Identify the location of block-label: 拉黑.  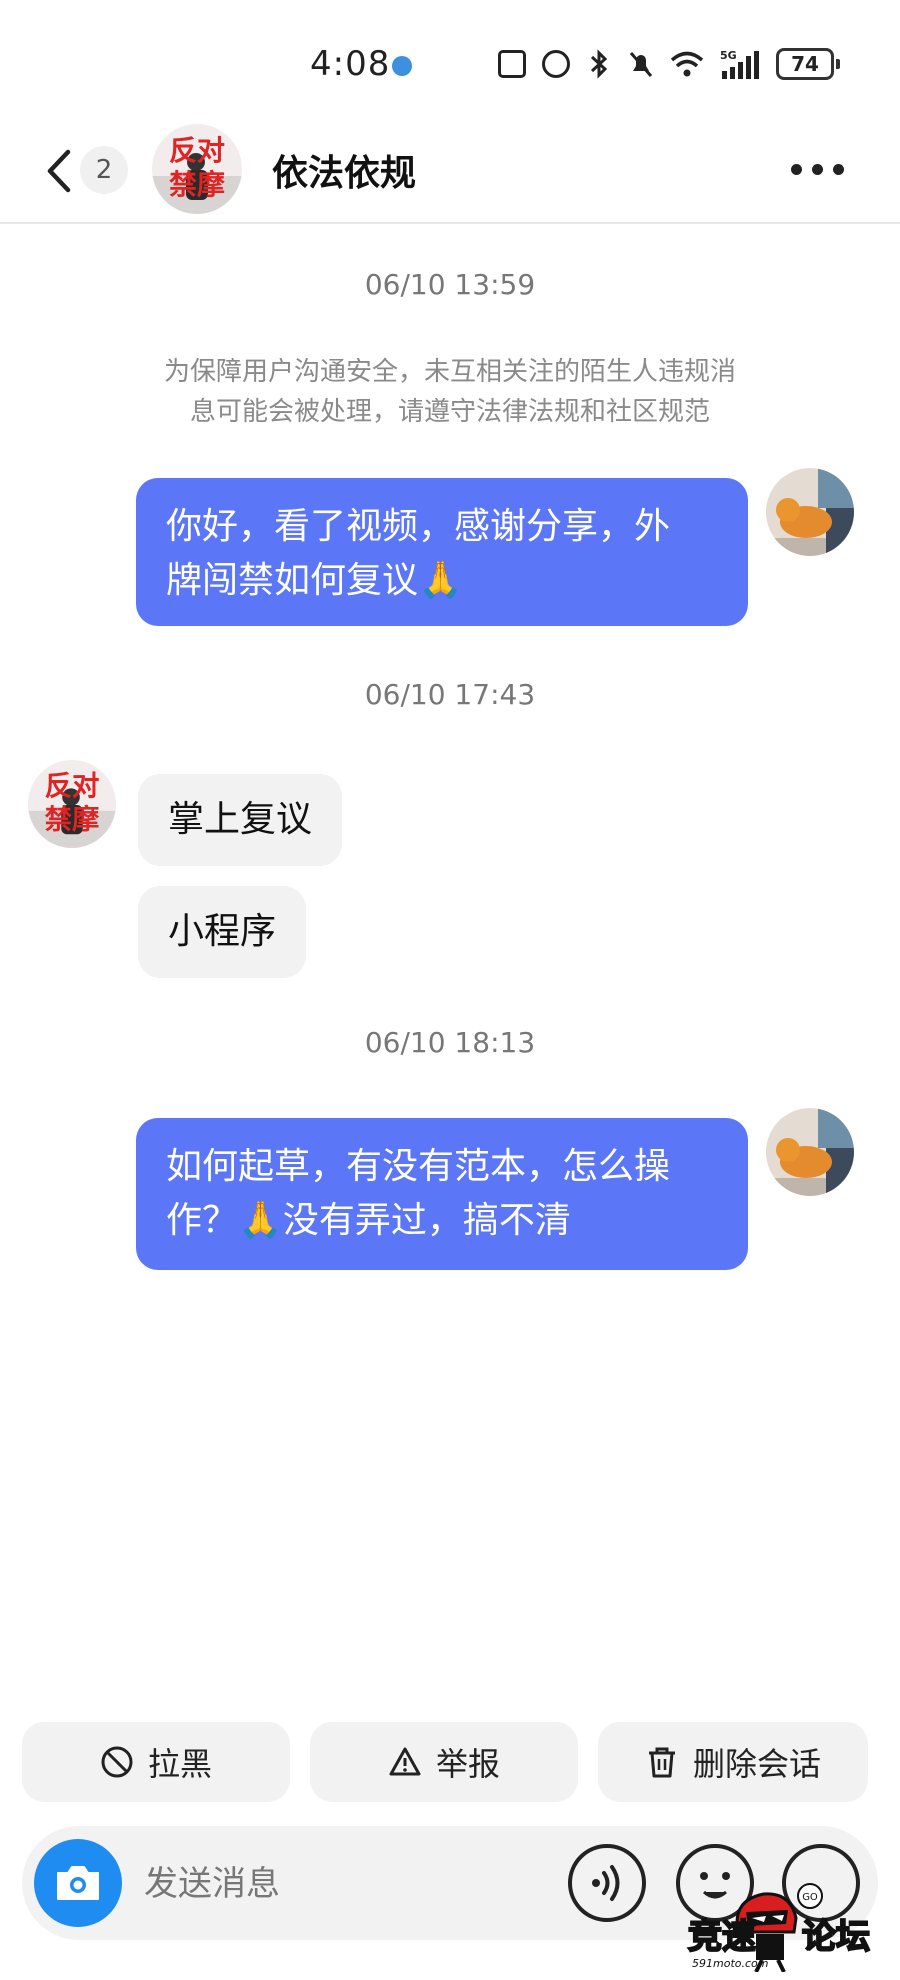
(179, 1764).